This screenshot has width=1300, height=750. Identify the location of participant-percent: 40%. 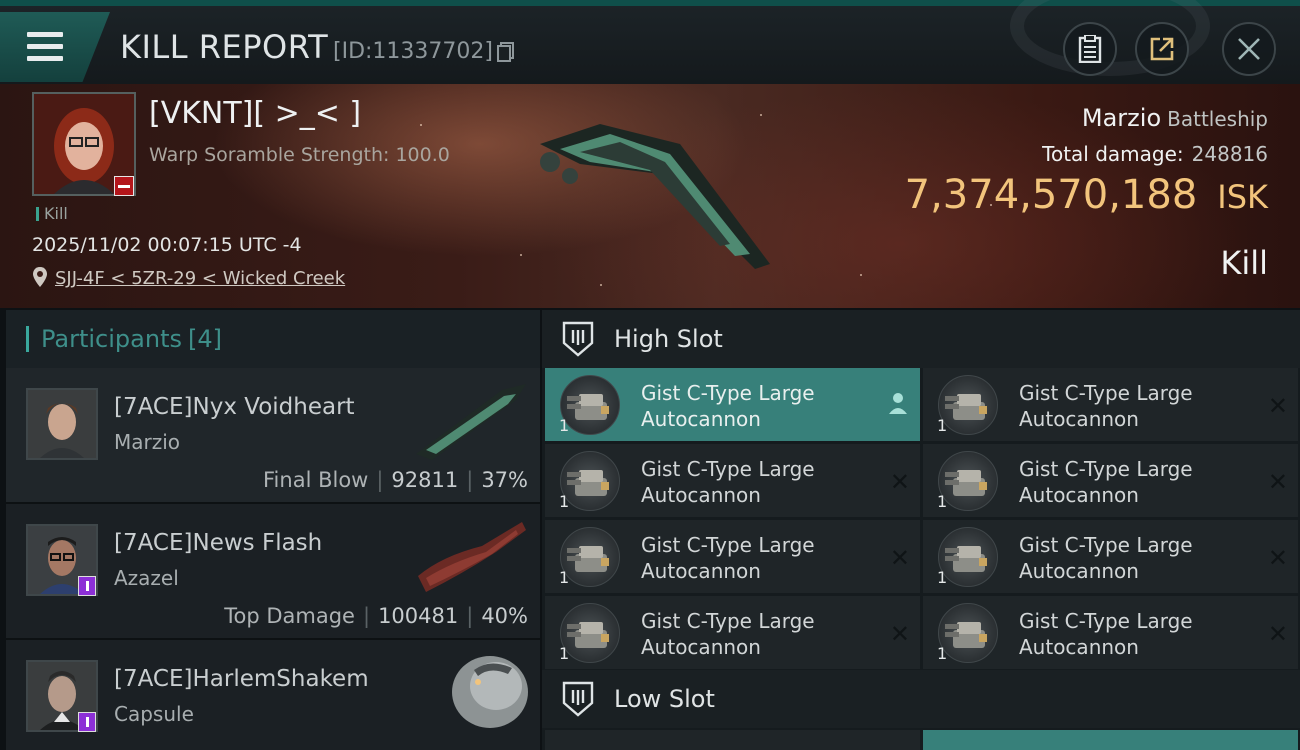
(504, 616).